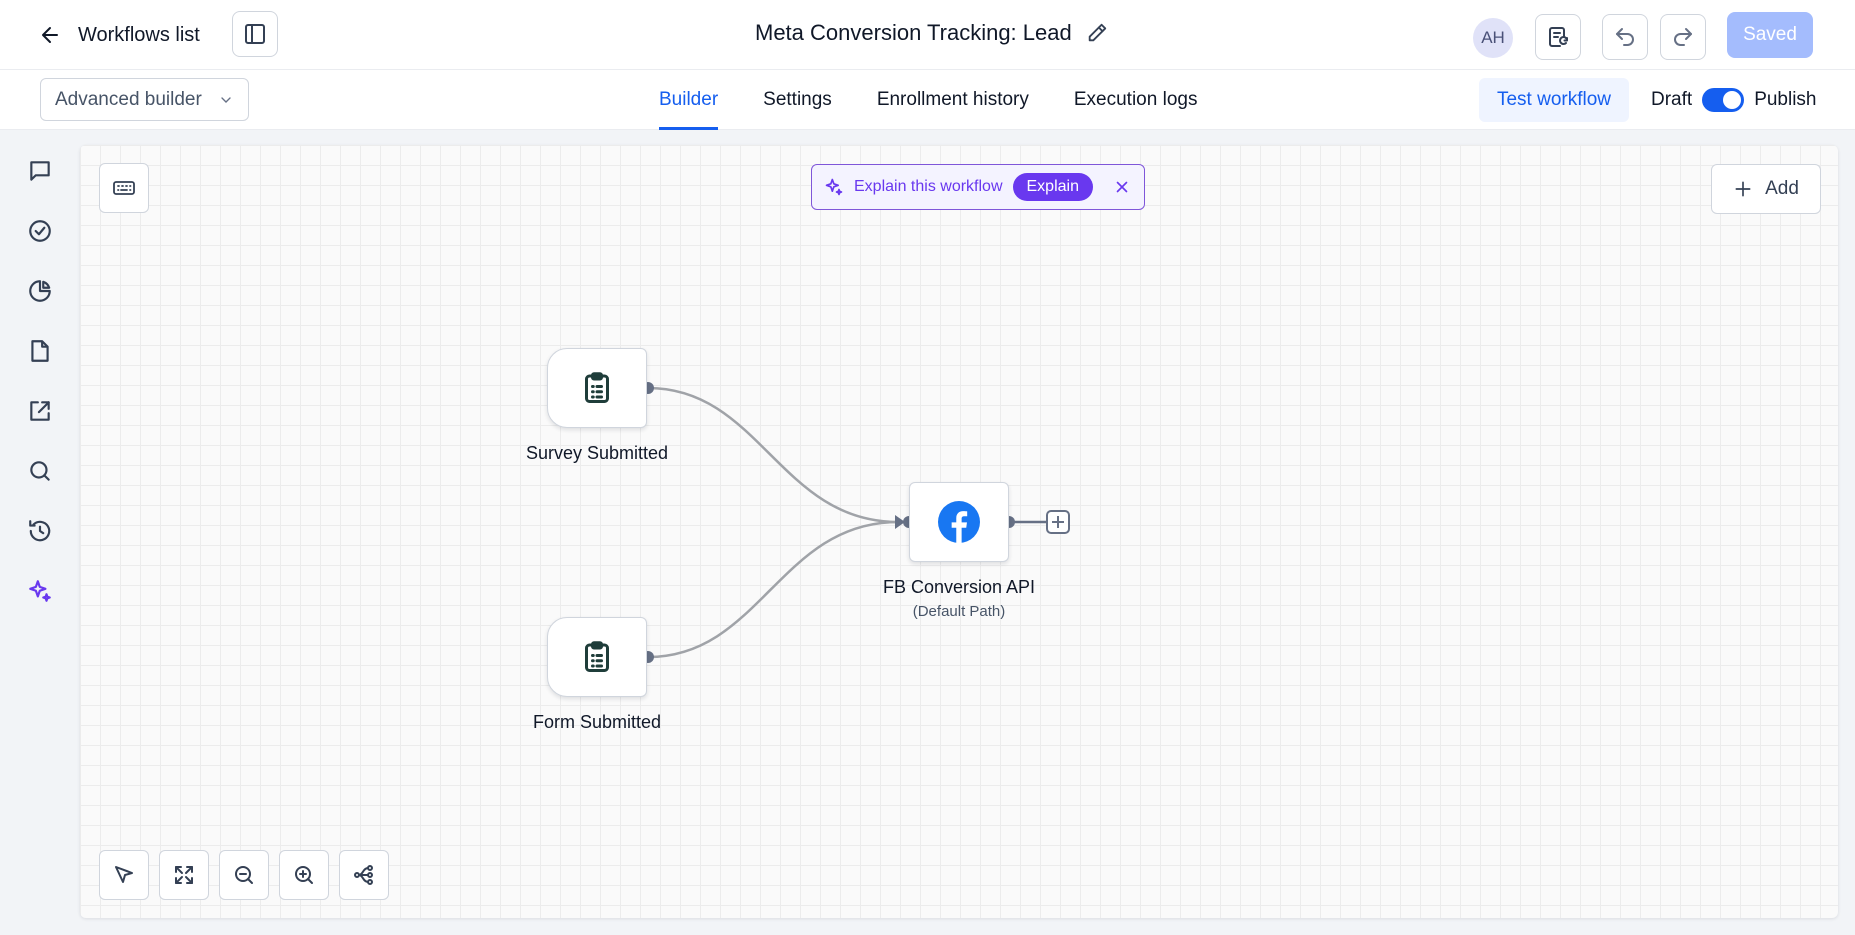 The width and height of the screenshot is (1855, 935). I want to click on plus-icon, so click(1743, 189).